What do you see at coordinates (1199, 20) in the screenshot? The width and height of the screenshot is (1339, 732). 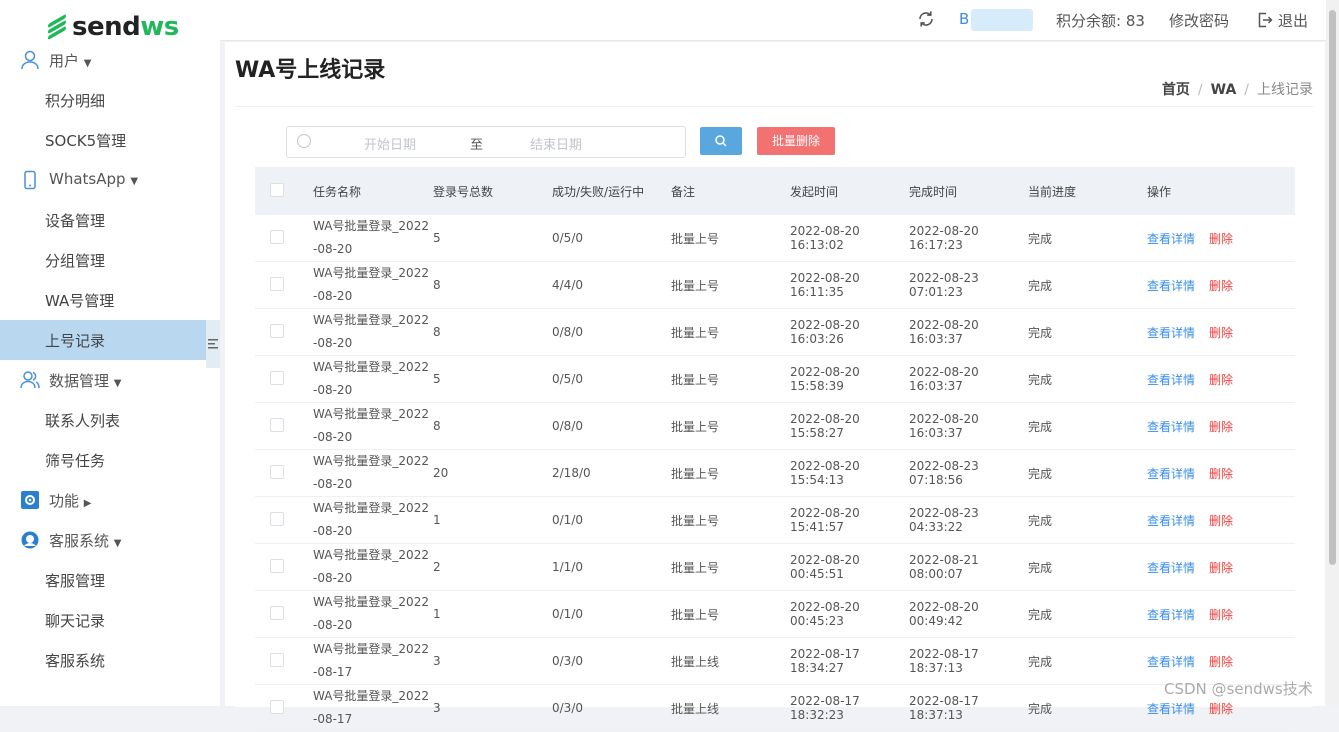 I see `change-password-link: 修改密码` at bounding box center [1199, 20].